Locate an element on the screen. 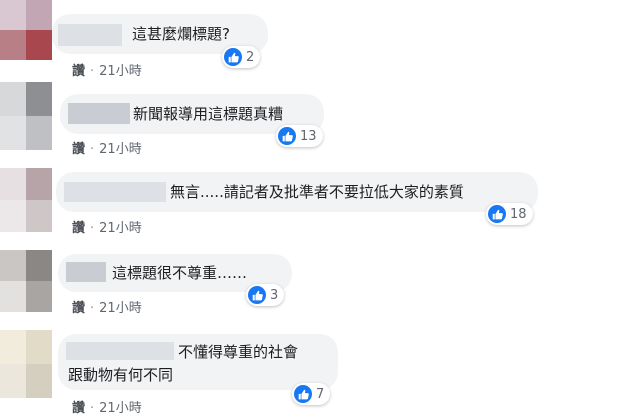 The width and height of the screenshot is (640, 418). comment-text: 無言.....請記者及批準者不要拉低大家的素質 is located at coordinates (317, 192).